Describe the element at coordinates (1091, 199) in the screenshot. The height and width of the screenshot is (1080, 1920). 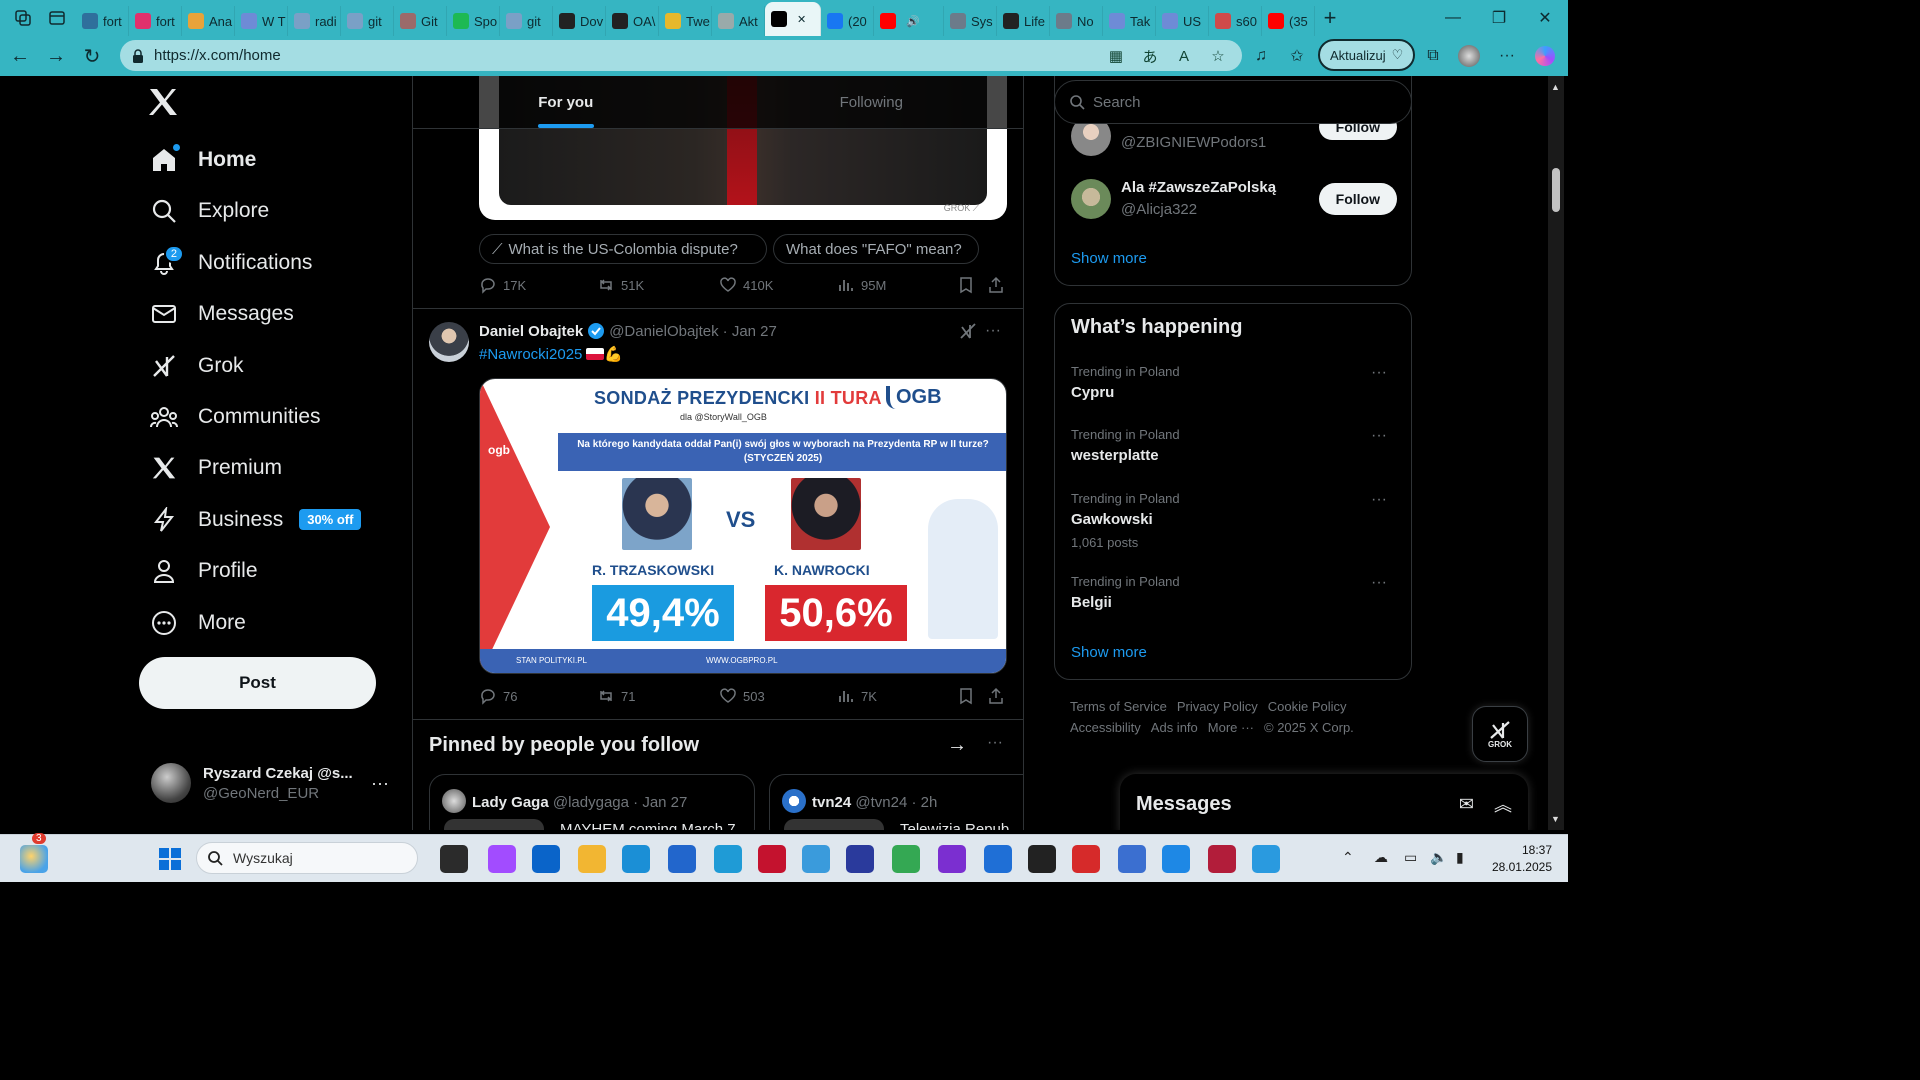
I see `avatar` at that location.